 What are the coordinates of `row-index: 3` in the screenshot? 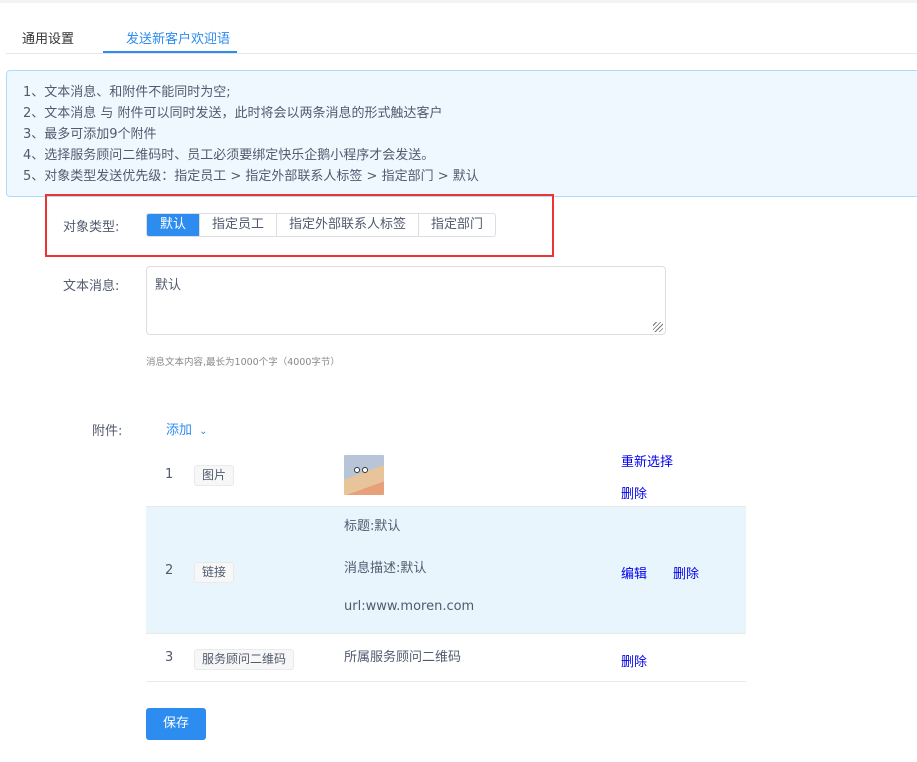 It's located at (169, 657).